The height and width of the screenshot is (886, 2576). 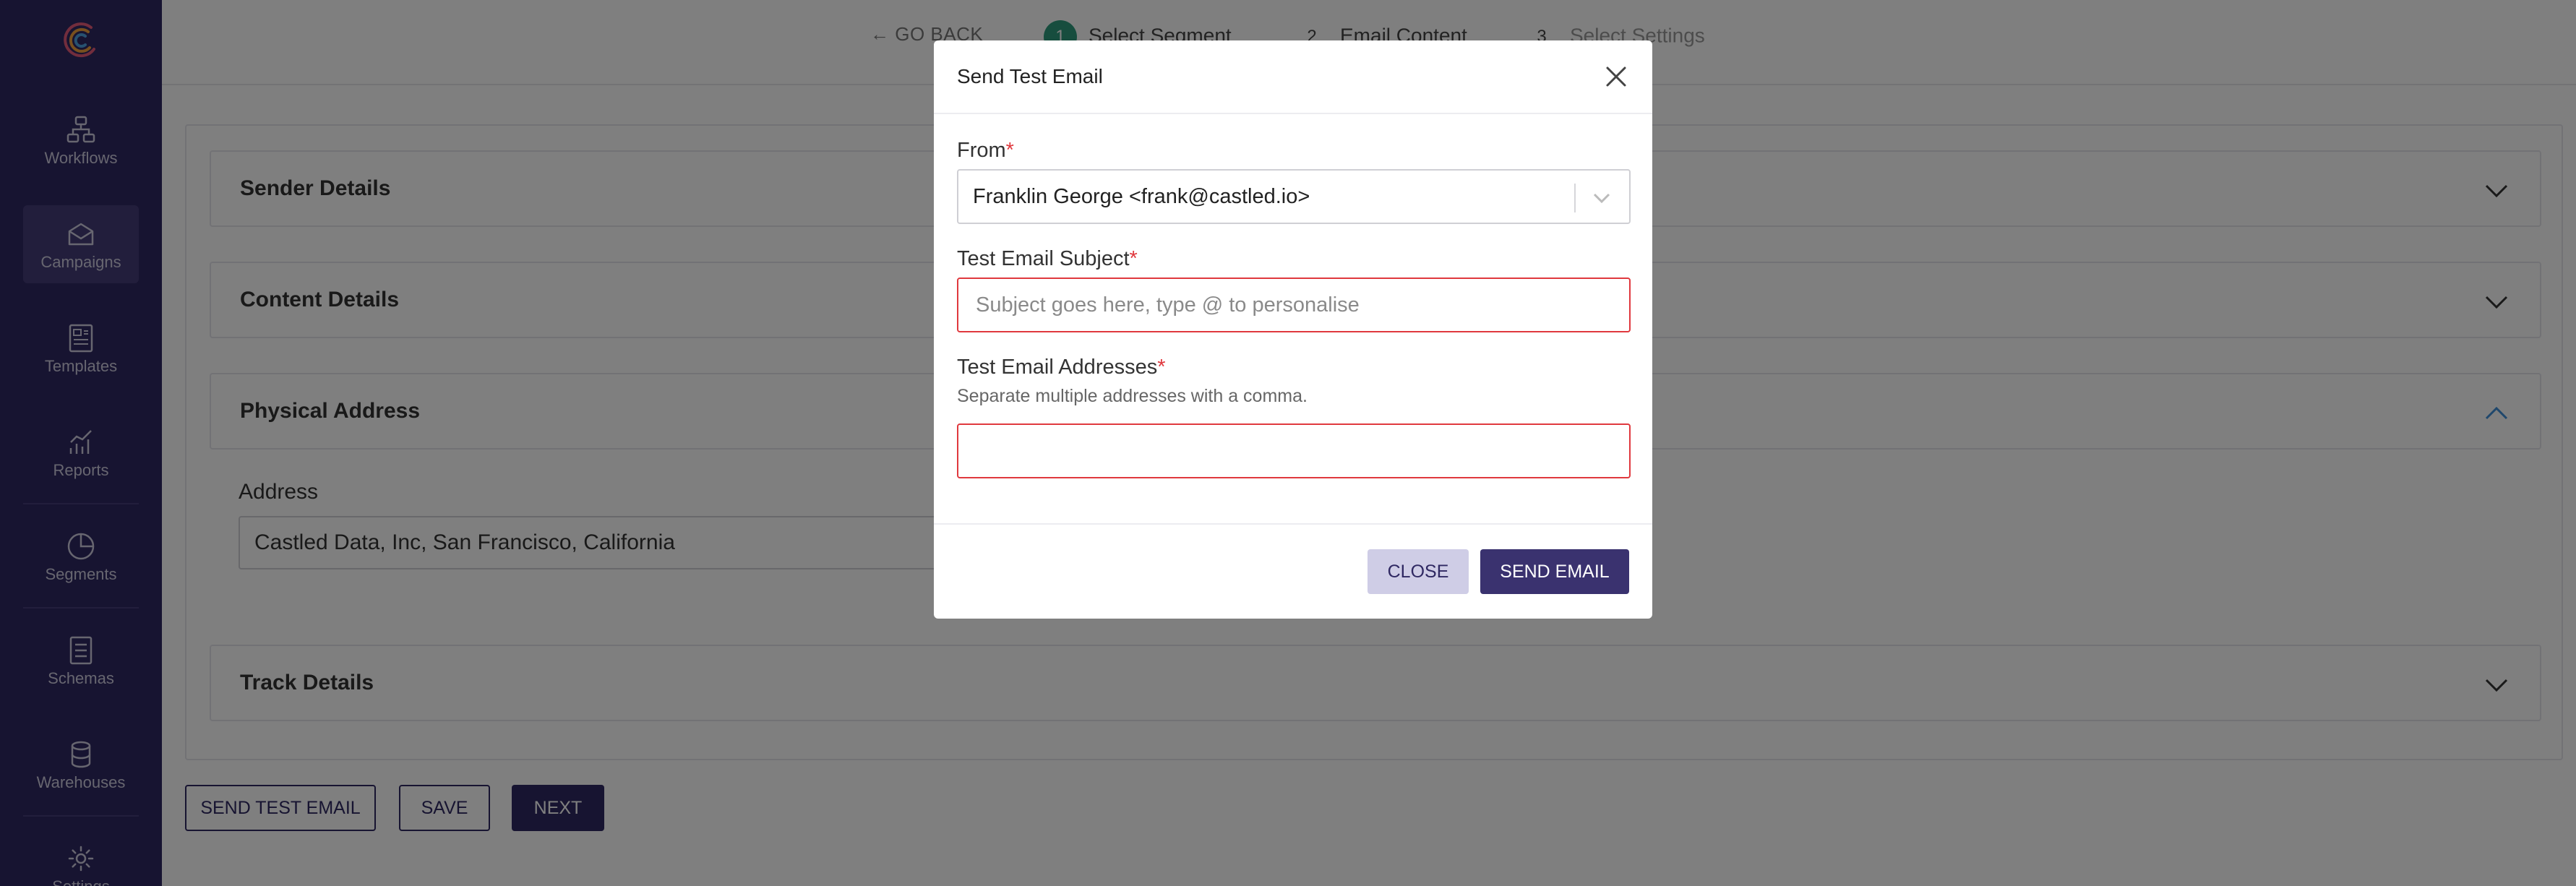 What do you see at coordinates (1294, 305) in the screenshot?
I see `subject-input` at bounding box center [1294, 305].